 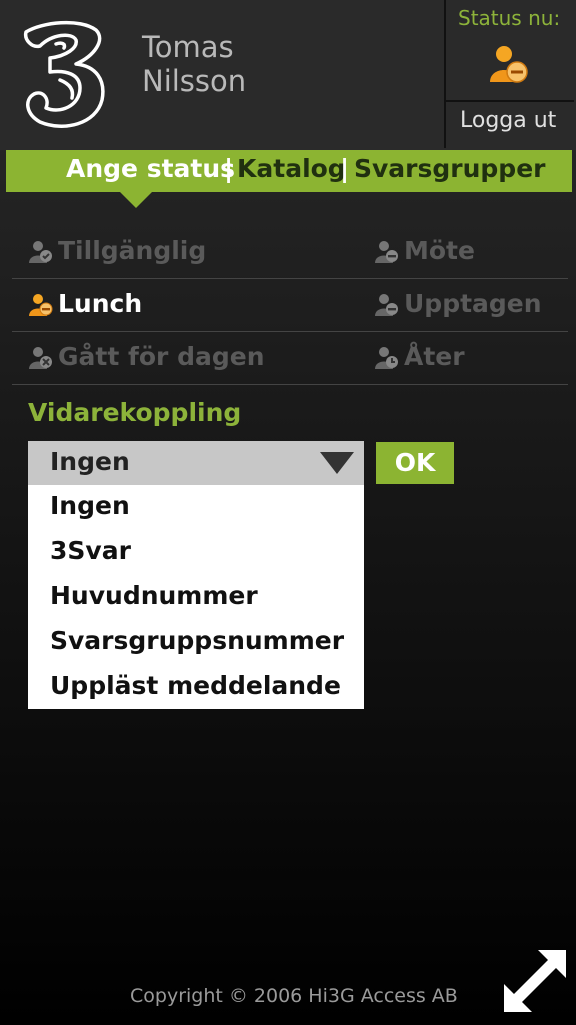 I want to click on status-option-label: Lunch, so click(x=100, y=303).